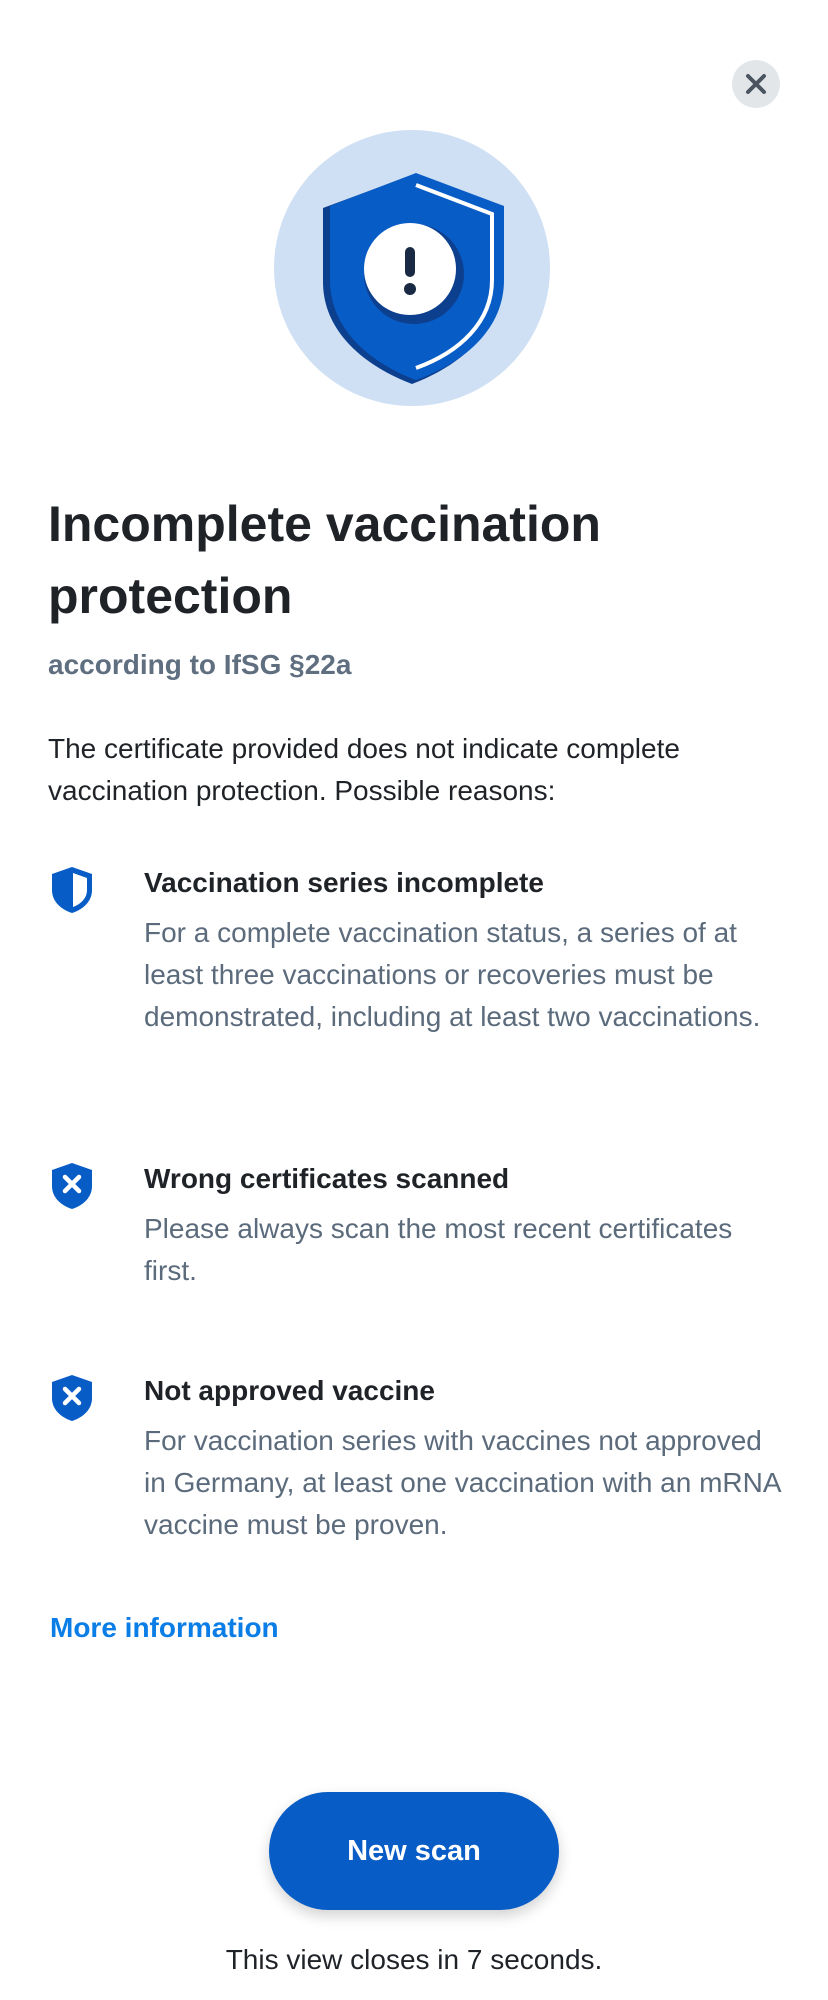 This screenshot has width=828, height=2000. What do you see at coordinates (412, 268) in the screenshot?
I see `shield-exclamation-icon` at bounding box center [412, 268].